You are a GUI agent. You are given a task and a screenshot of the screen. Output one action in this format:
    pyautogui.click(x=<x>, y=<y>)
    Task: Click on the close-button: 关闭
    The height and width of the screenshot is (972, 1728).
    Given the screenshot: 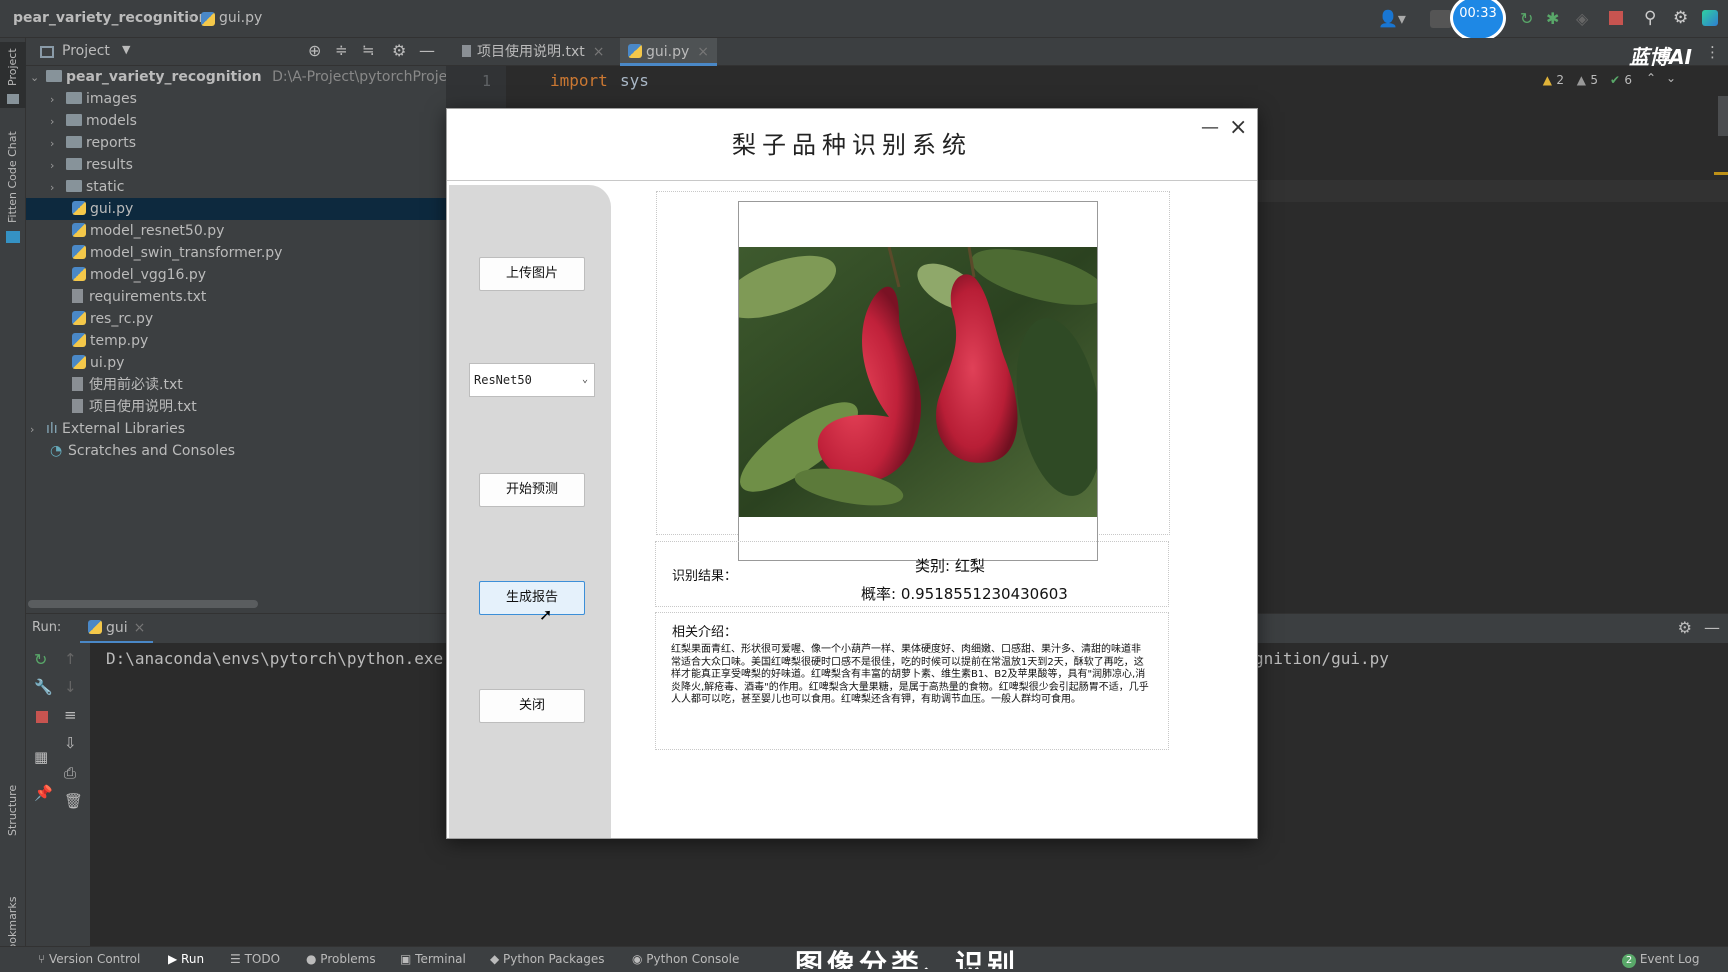 What is the action you would take?
    pyautogui.click(x=532, y=706)
    